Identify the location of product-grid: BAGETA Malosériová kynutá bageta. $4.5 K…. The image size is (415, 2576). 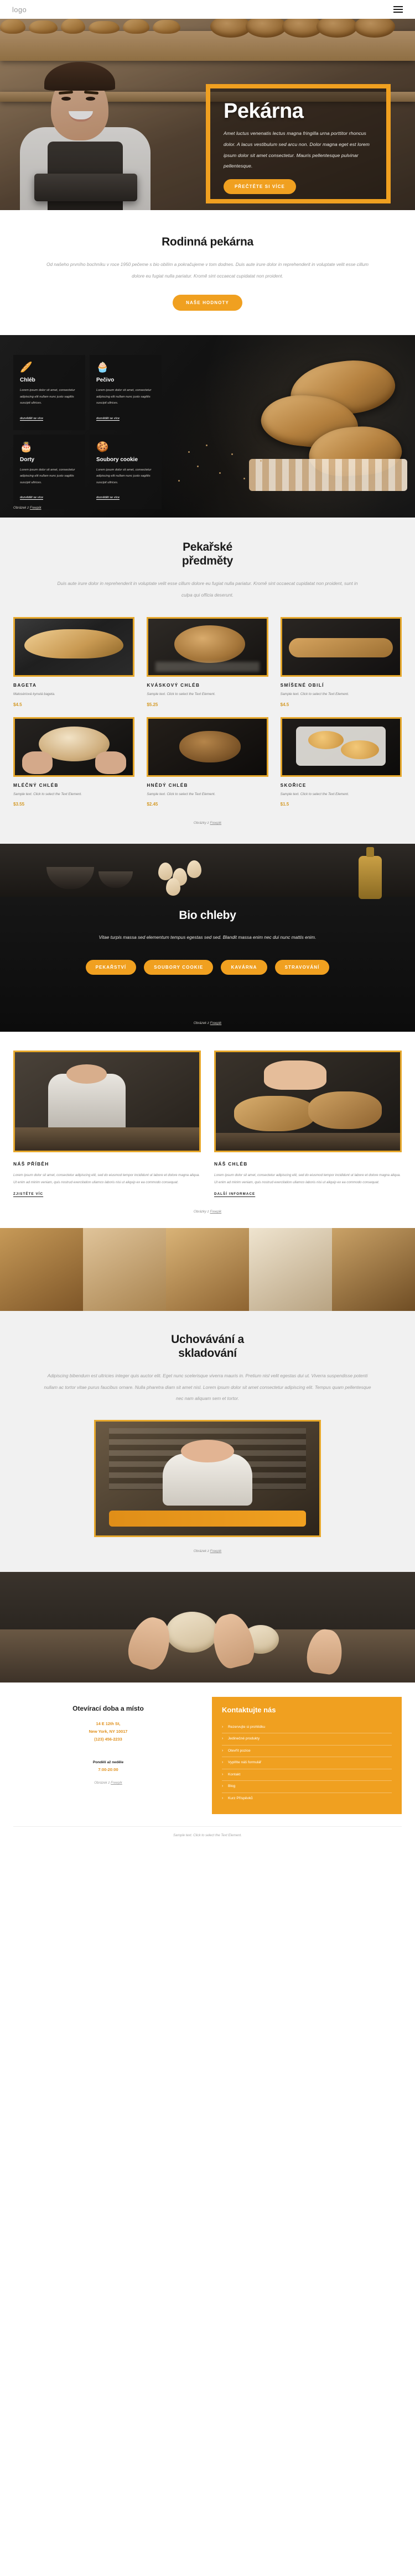
(207, 703).